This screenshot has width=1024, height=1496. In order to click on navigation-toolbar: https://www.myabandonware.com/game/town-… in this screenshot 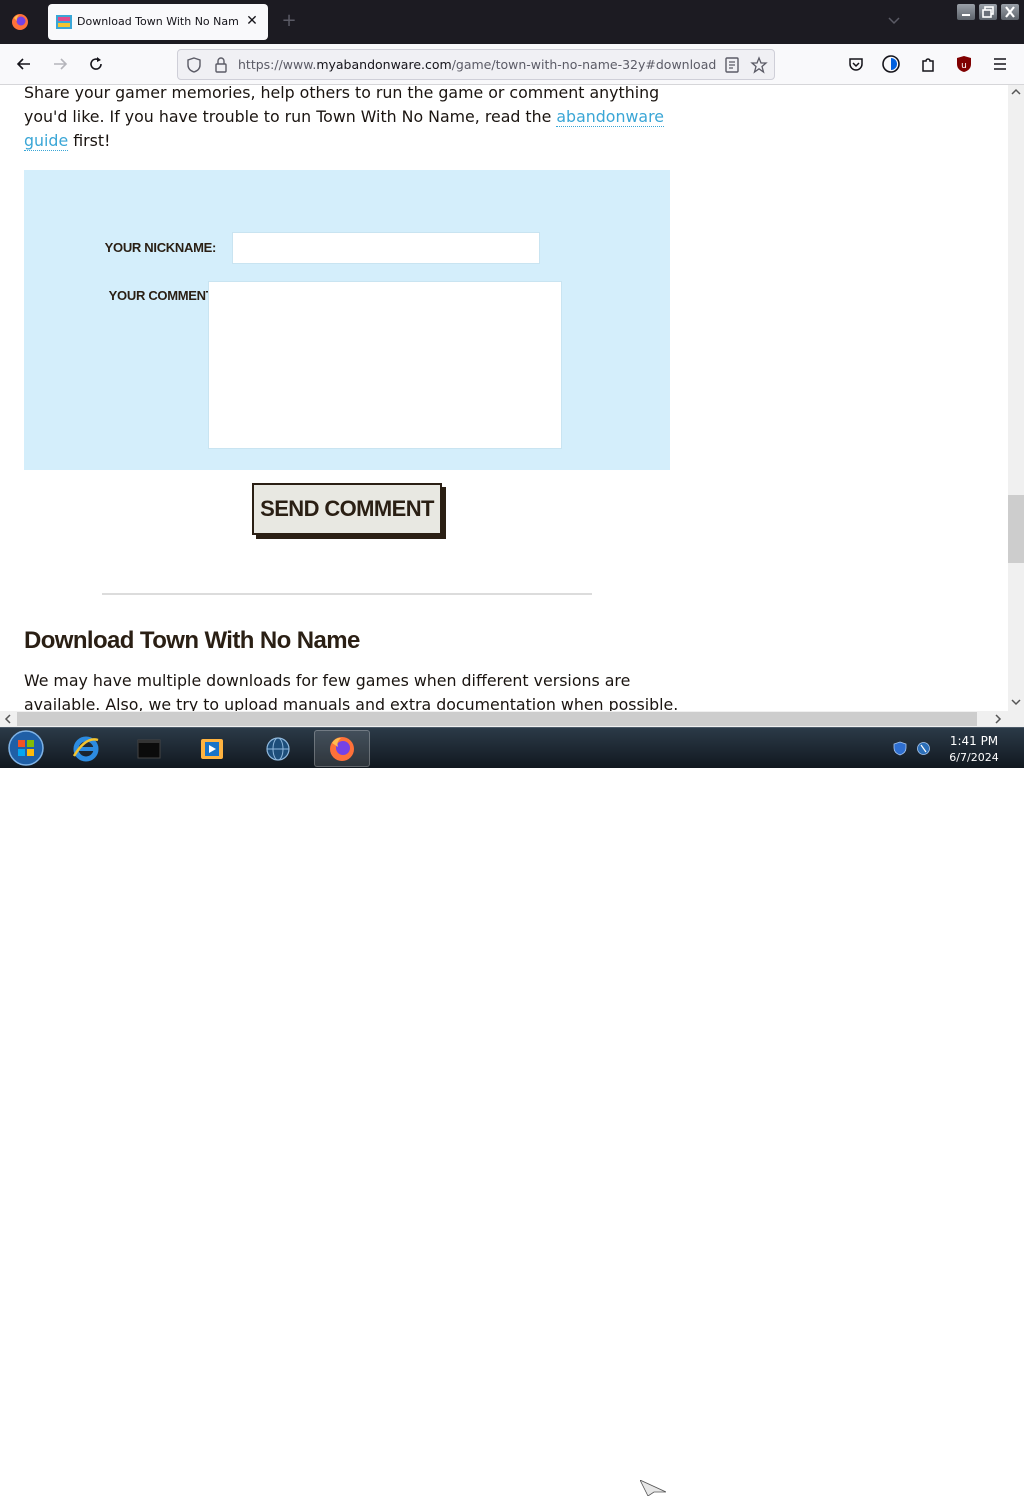, I will do `click(512, 76)`.